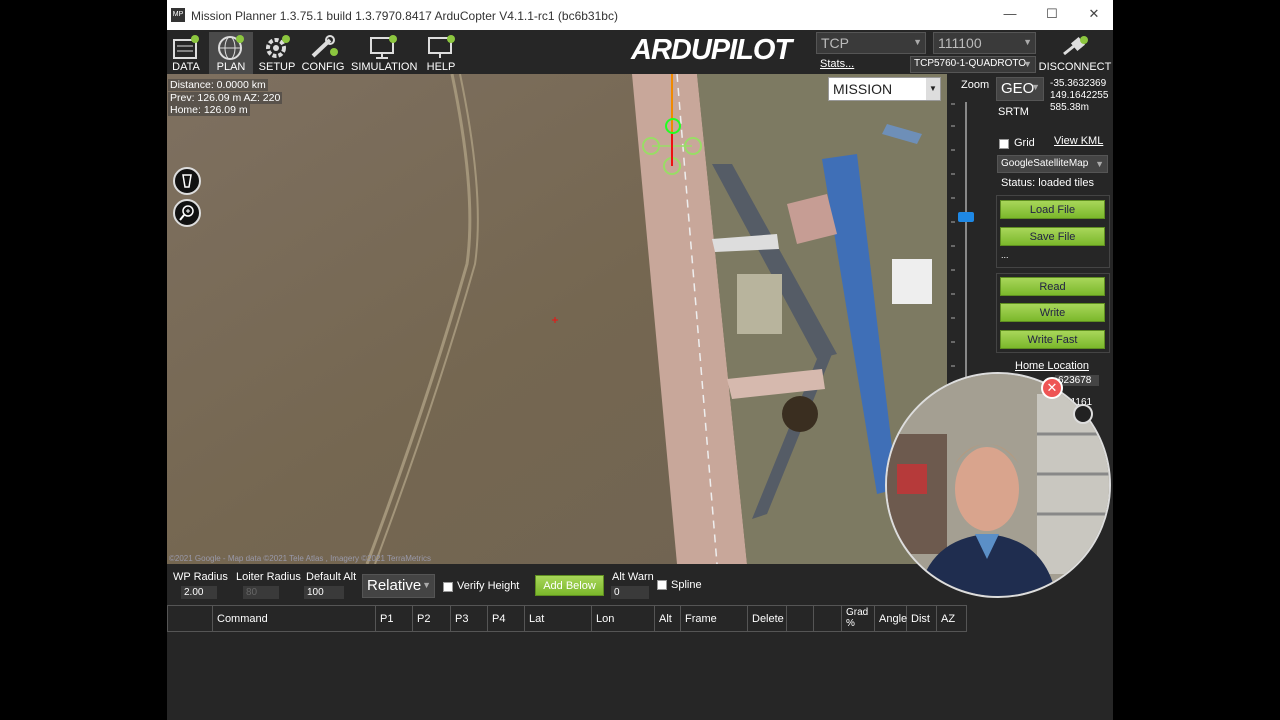  What do you see at coordinates (922, 619) in the screenshot?
I see `column-header: Dist` at bounding box center [922, 619].